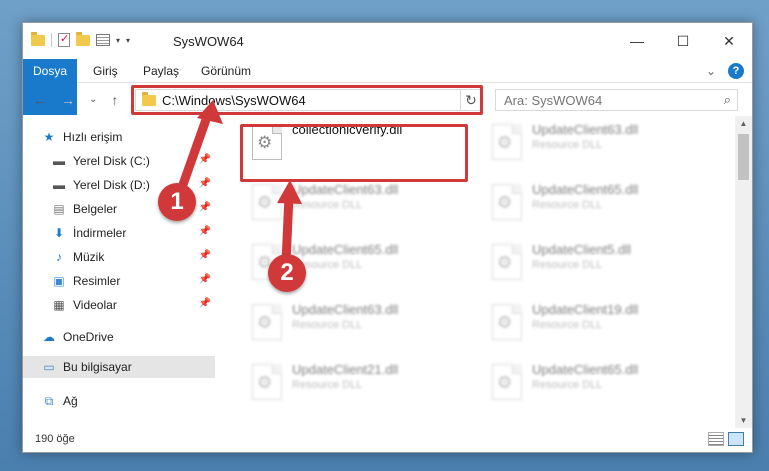  I want to click on back-button: ←, so click(40, 100).